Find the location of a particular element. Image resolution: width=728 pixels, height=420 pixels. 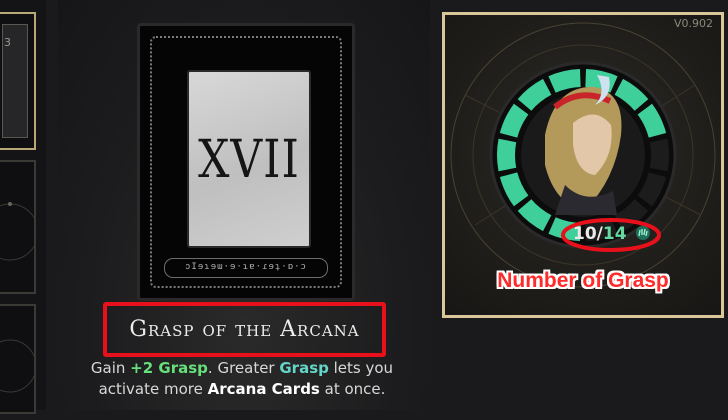

grasp-current-value: 10 is located at coordinates (585, 234).